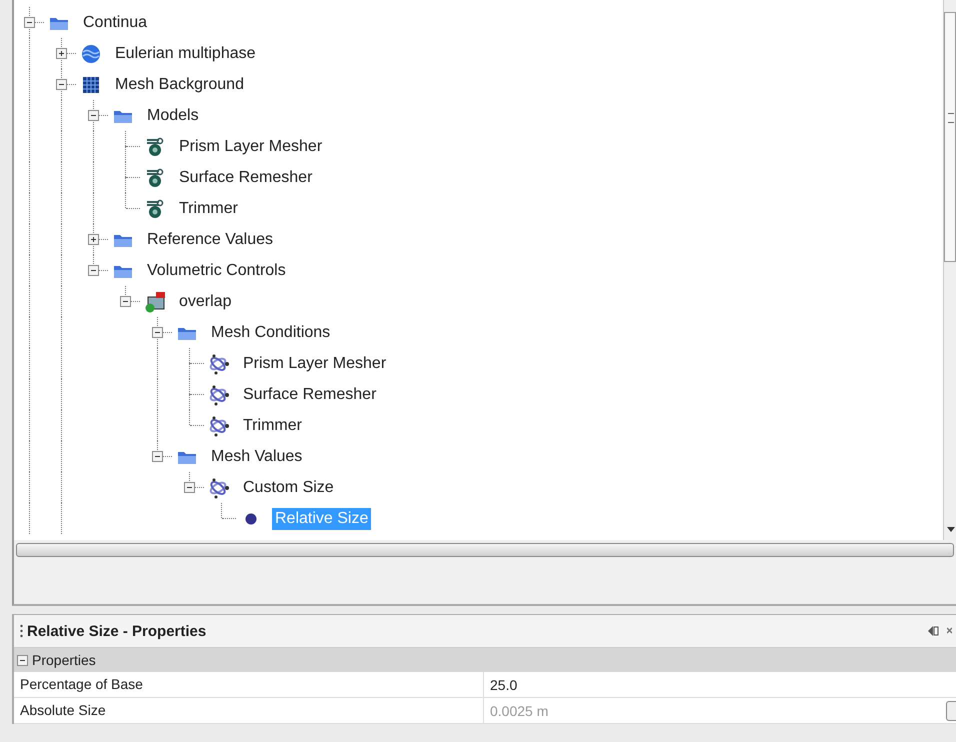 The image size is (956, 742). Describe the element at coordinates (257, 457) in the screenshot. I see `tree-item: Mesh Values` at that location.